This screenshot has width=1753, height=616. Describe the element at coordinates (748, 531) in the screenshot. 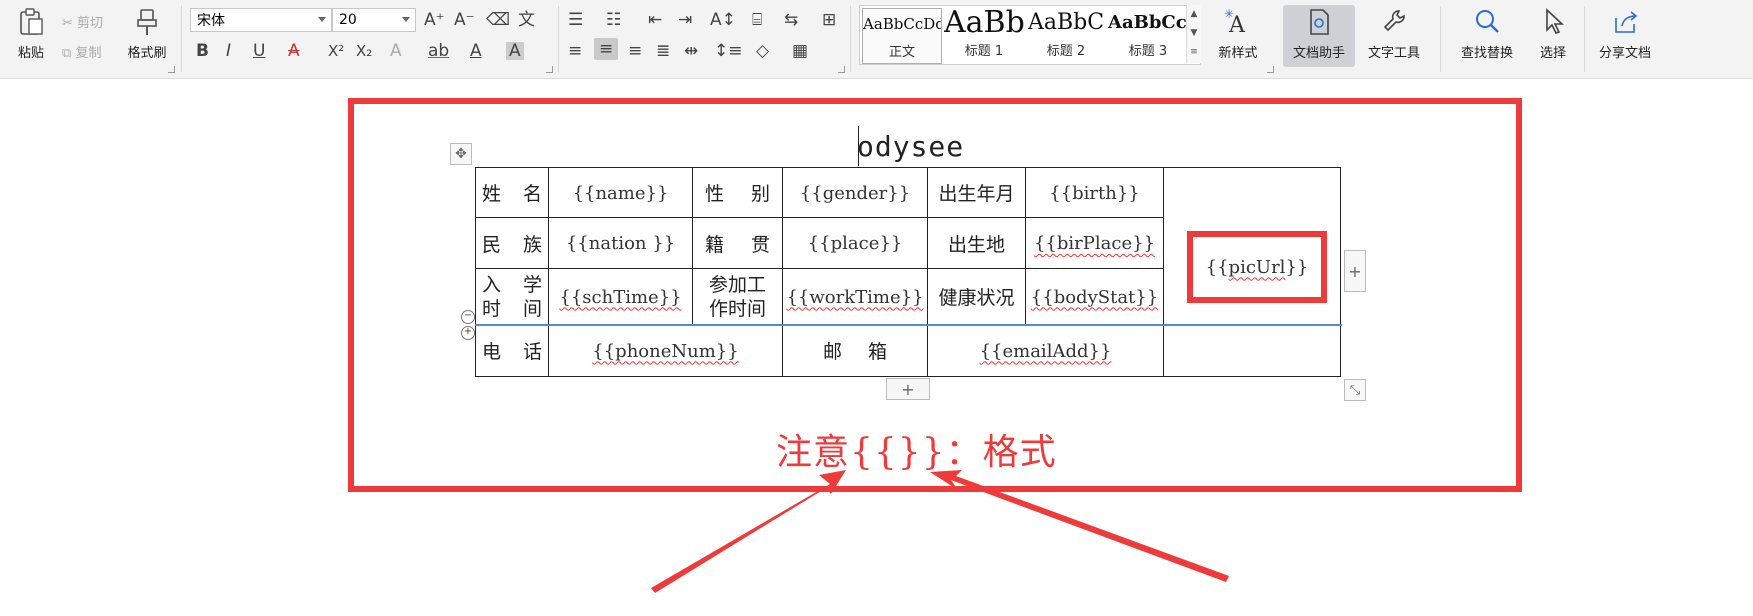

I see `arrow-left` at that location.